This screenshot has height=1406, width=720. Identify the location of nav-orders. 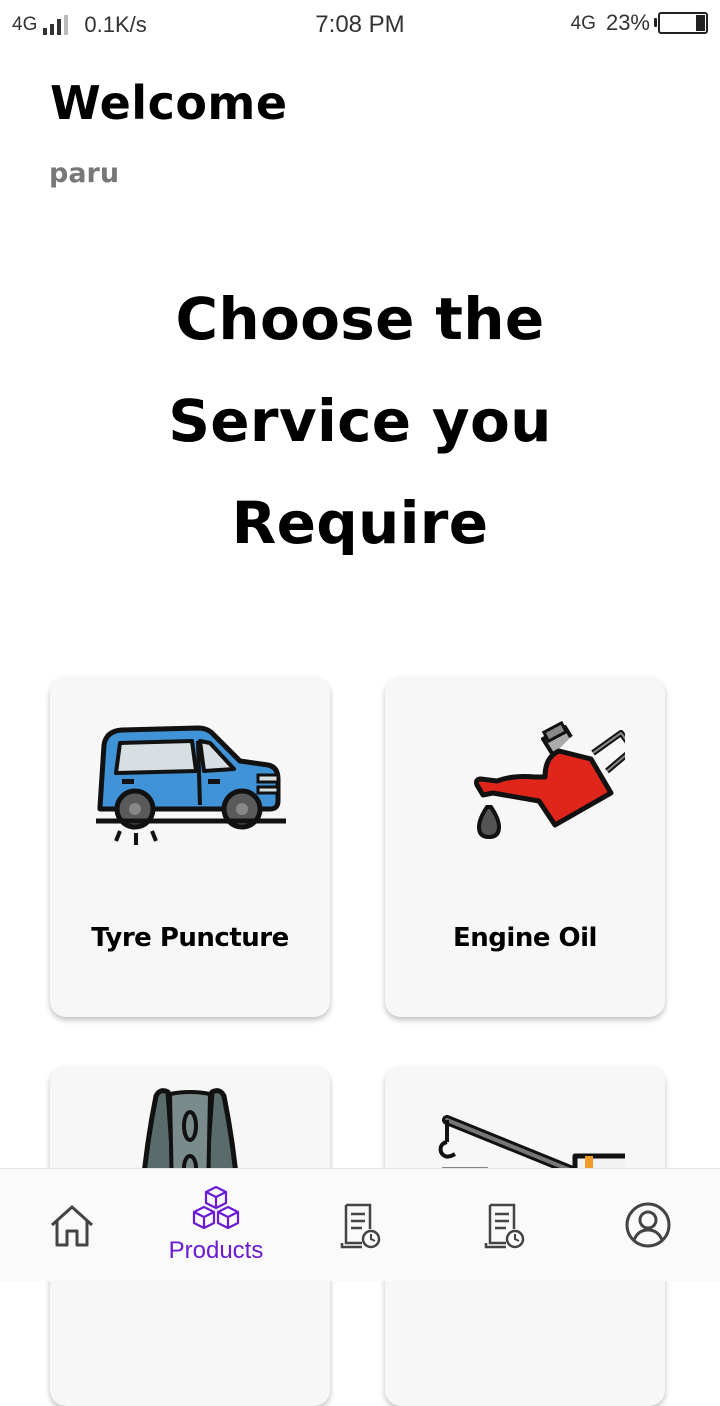
(360, 1225).